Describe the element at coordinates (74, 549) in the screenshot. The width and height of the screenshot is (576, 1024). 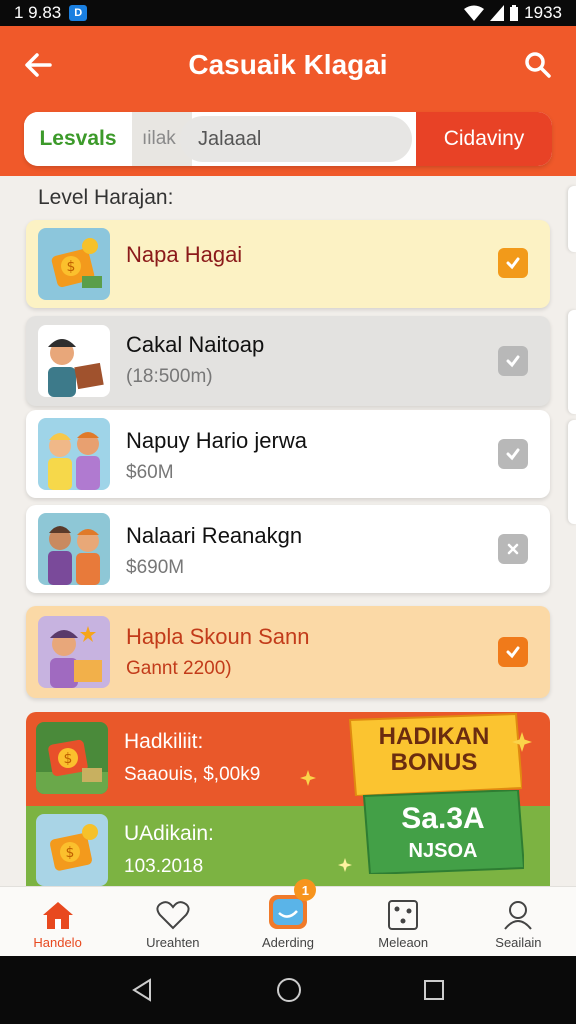
I see `pair-character-icon` at that location.